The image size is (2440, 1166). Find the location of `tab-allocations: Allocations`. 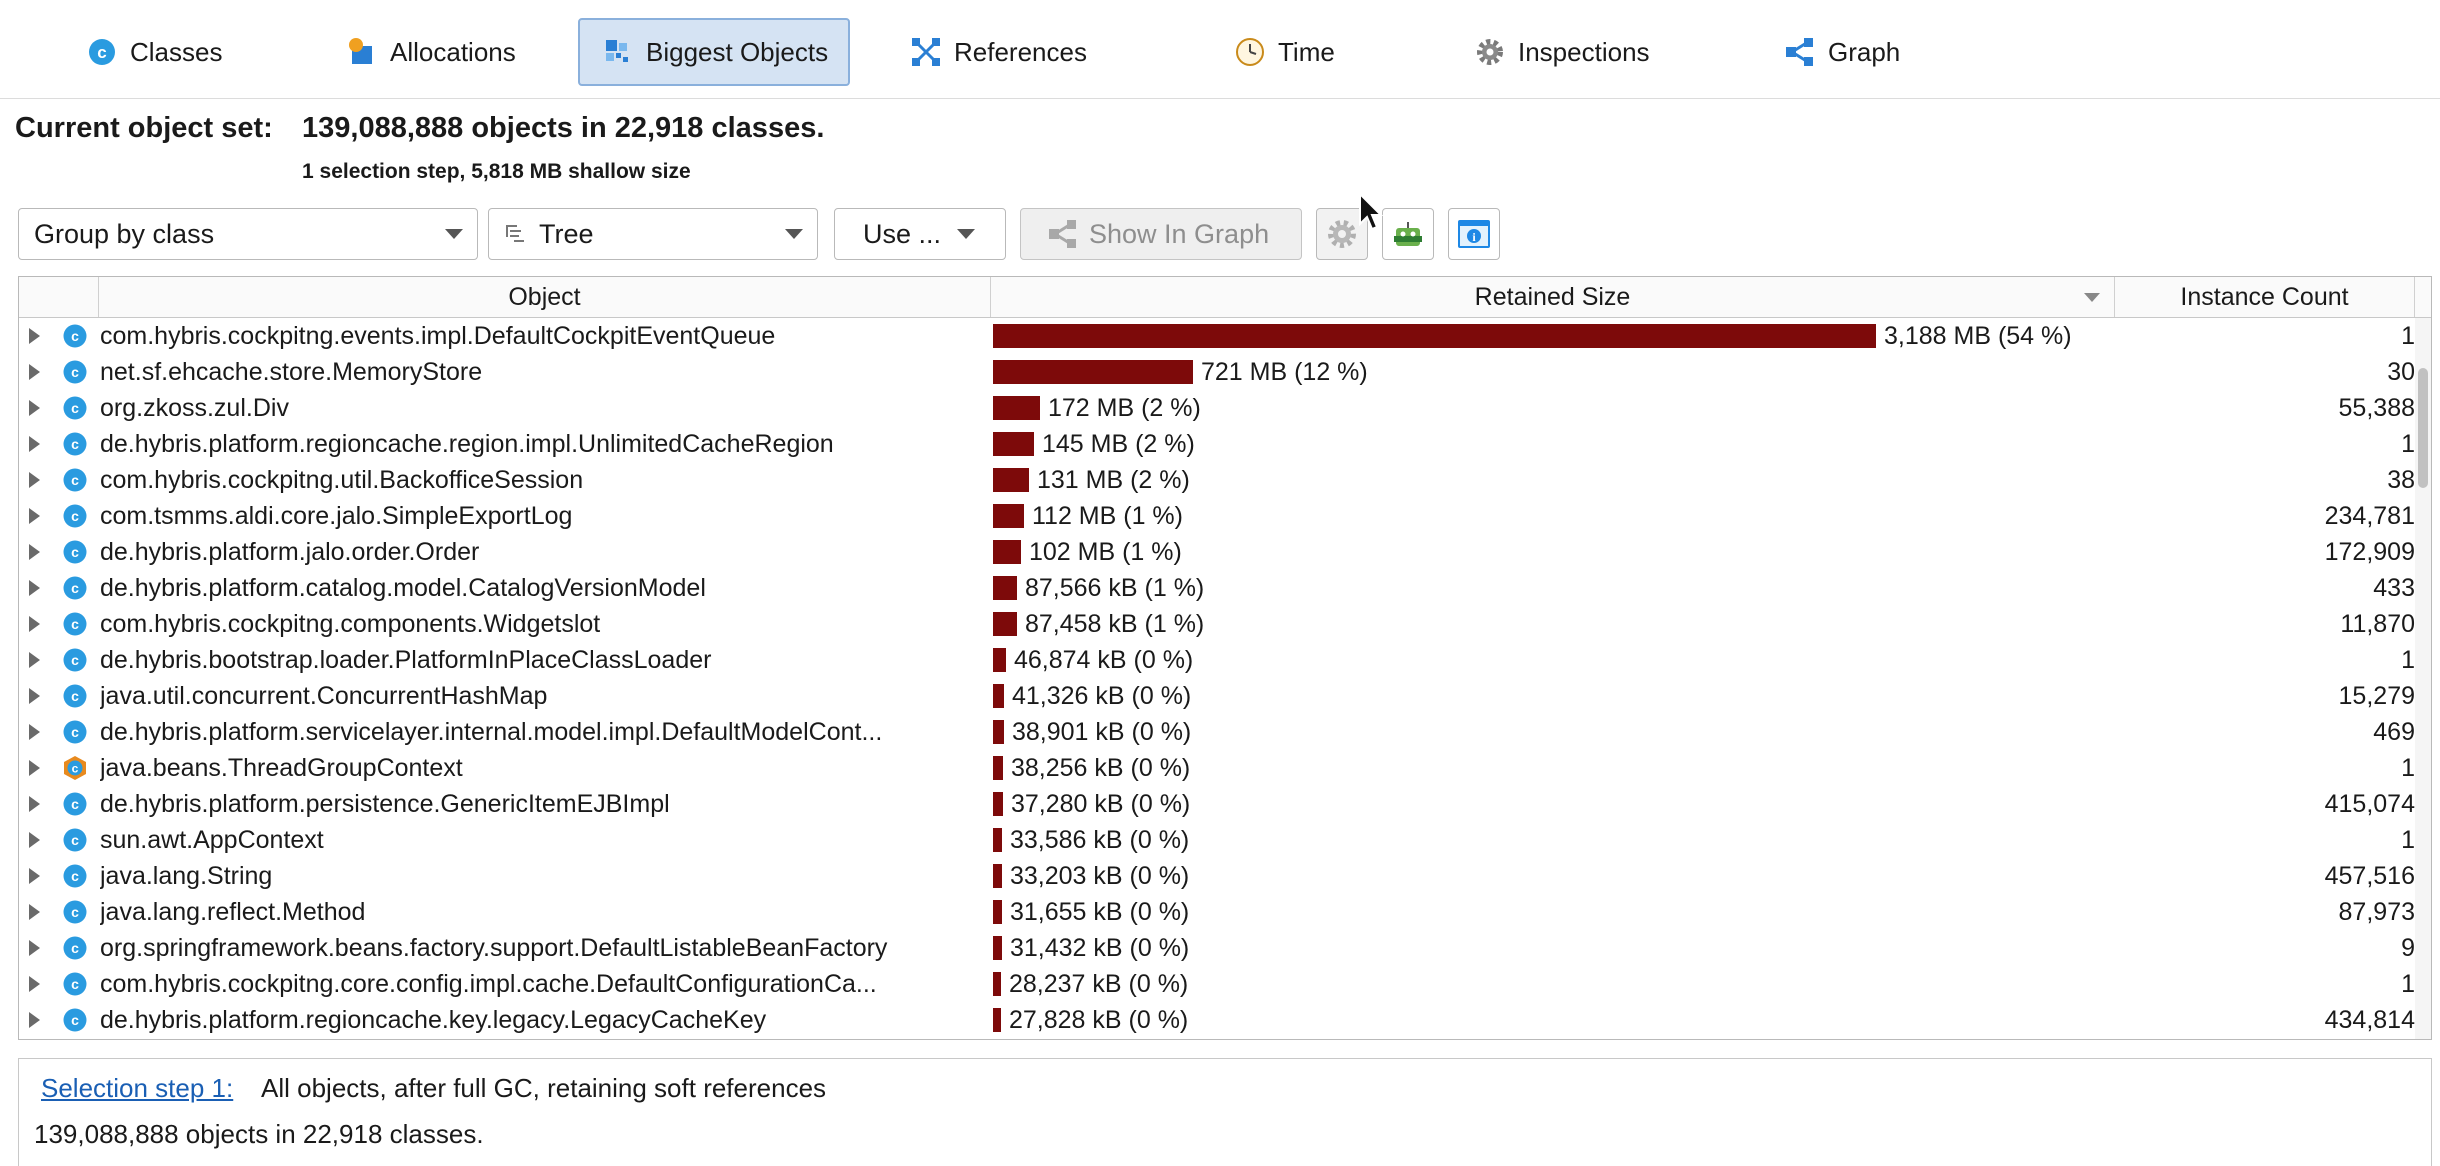

tab-allocations: Allocations is located at coordinates (428, 52).